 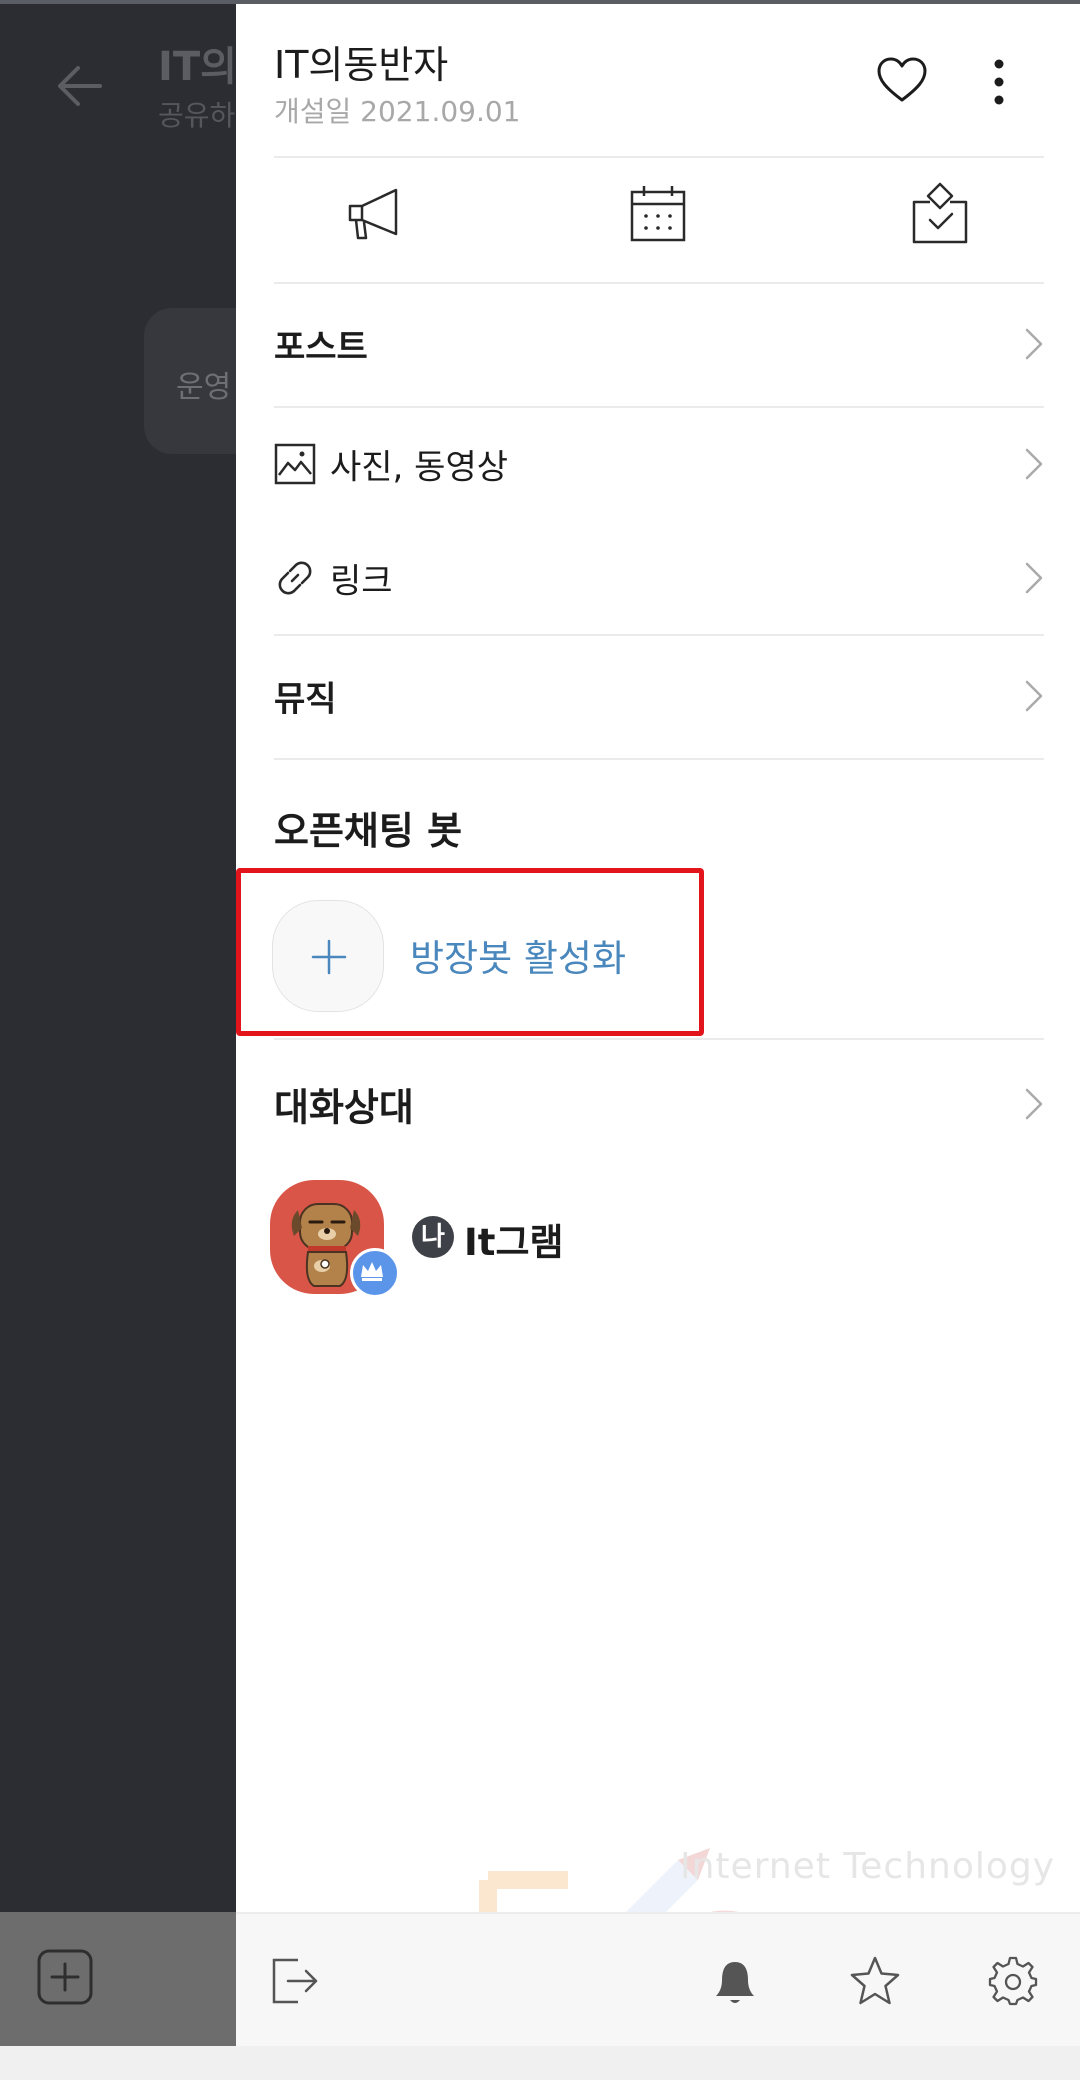 I want to click on add-attachment-icon, so click(x=65, y=1977).